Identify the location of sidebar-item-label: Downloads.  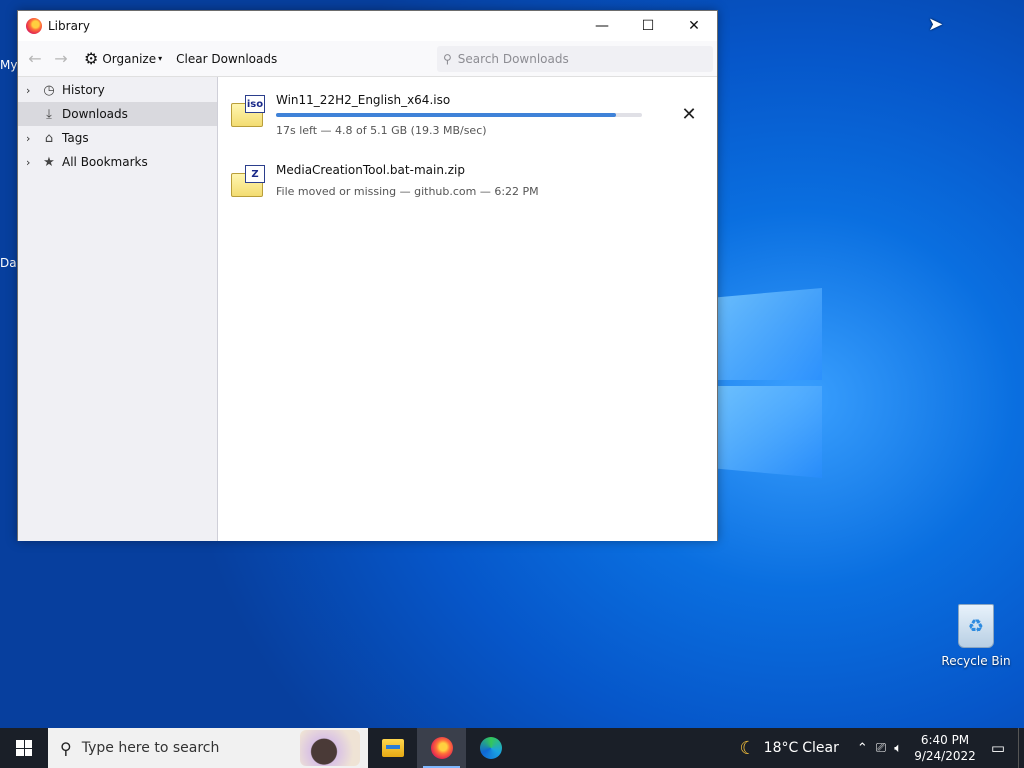
(95, 114).